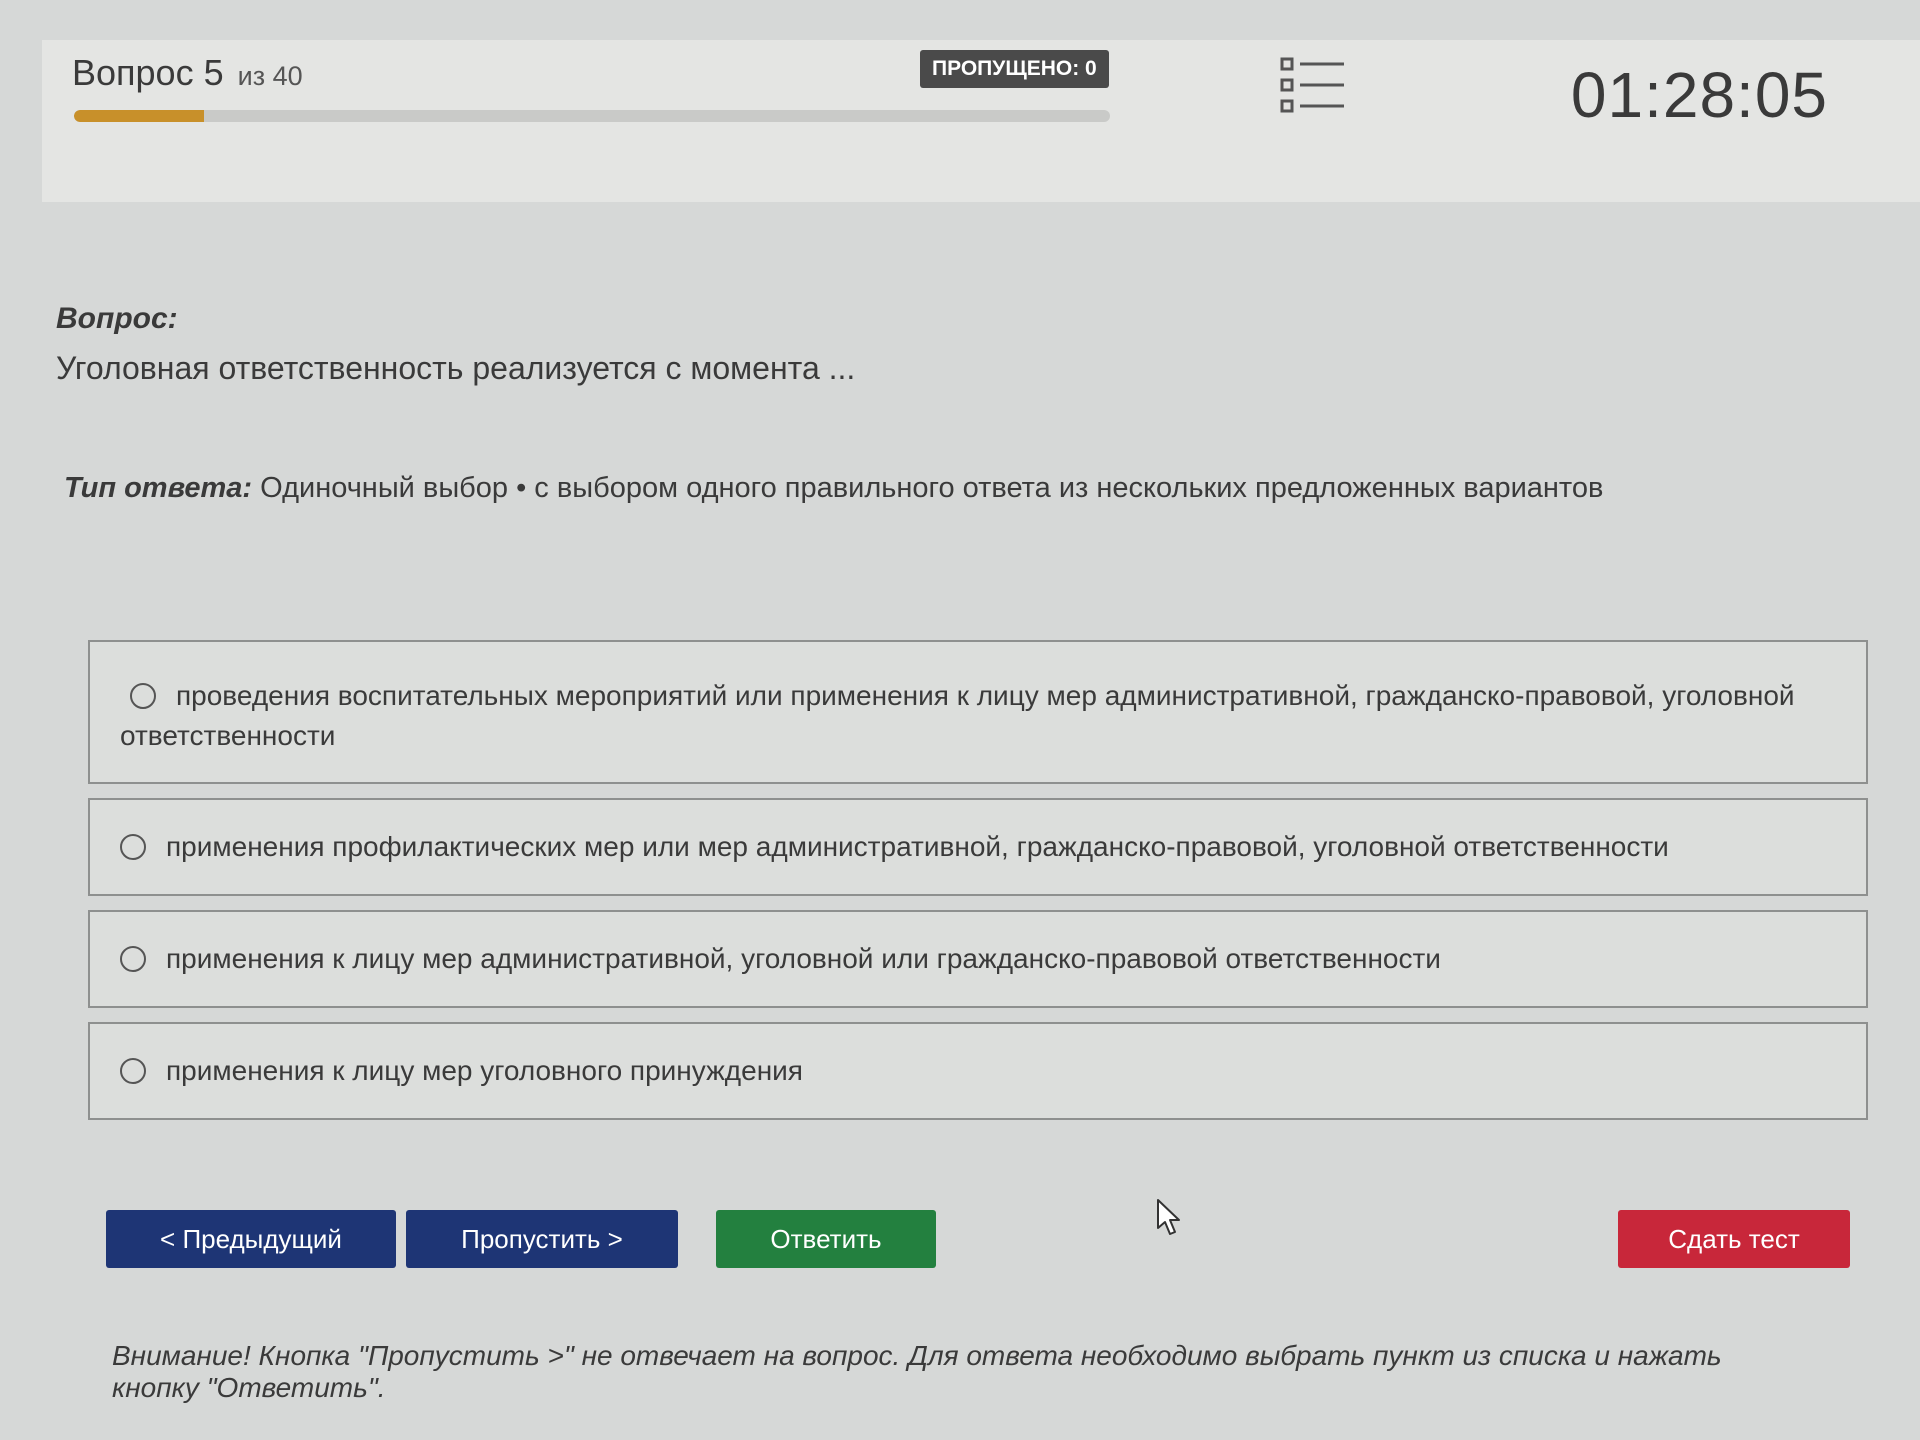  What do you see at coordinates (270, 76) in the screenshot?
I see `question-total: из 40` at bounding box center [270, 76].